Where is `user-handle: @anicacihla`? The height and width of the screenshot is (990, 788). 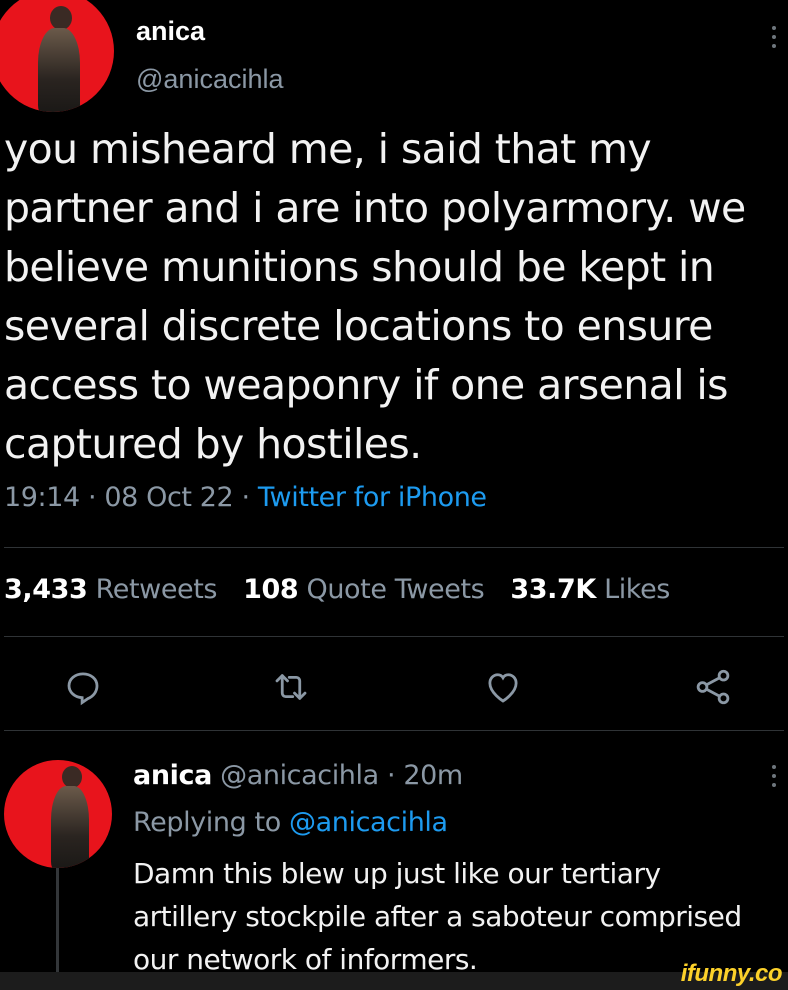 user-handle: @anicacihla is located at coordinates (210, 79).